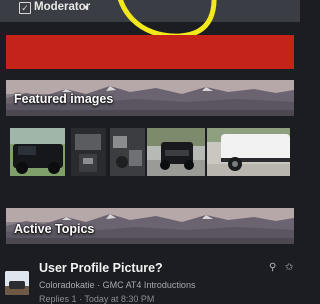 Image resolution: width=320 pixels, height=304 pixels. Describe the element at coordinates (86, 7) in the screenshot. I see `chevron-down-icon: ▾` at that location.